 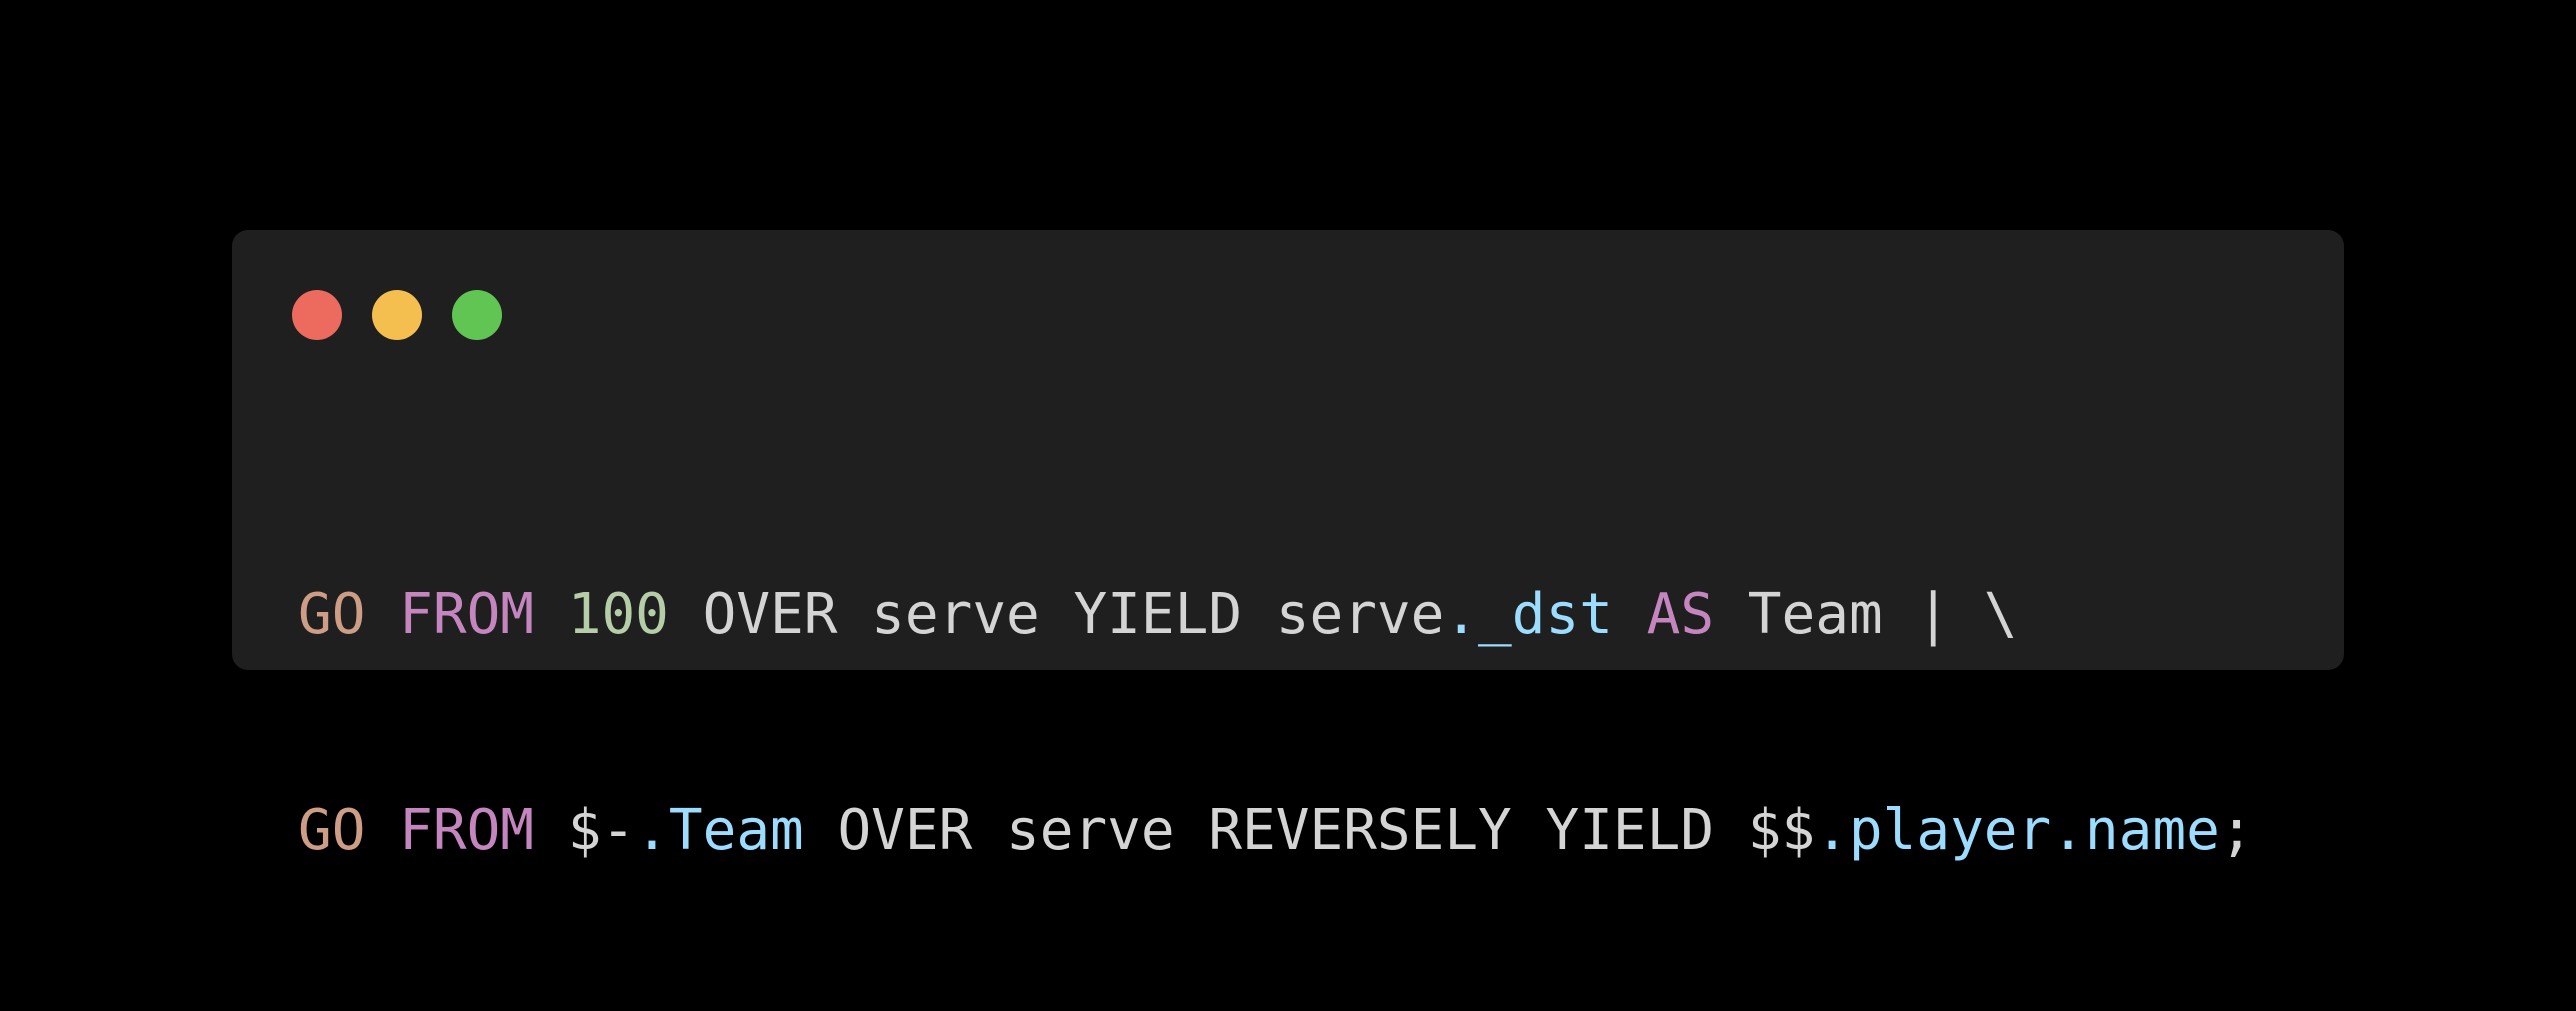 What do you see at coordinates (317, 315) in the screenshot?
I see `close-dot` at bounding box center [317, 315].